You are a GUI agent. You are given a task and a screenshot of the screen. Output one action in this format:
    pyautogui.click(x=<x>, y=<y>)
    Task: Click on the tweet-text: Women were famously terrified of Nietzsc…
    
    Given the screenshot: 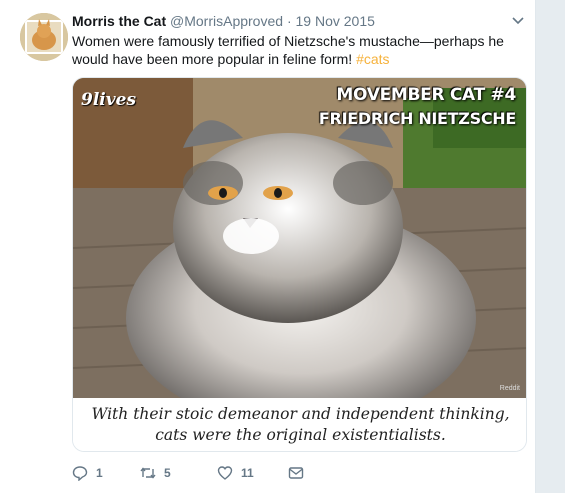 What is the action you would take?
    pyautogui.click(x=297, y=50)
    